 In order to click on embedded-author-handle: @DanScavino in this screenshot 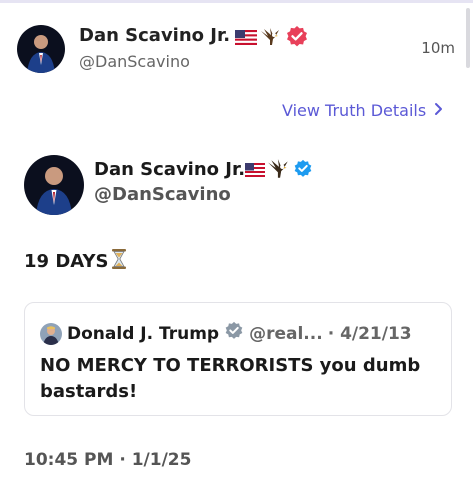, I will do `click(162, 194)`.